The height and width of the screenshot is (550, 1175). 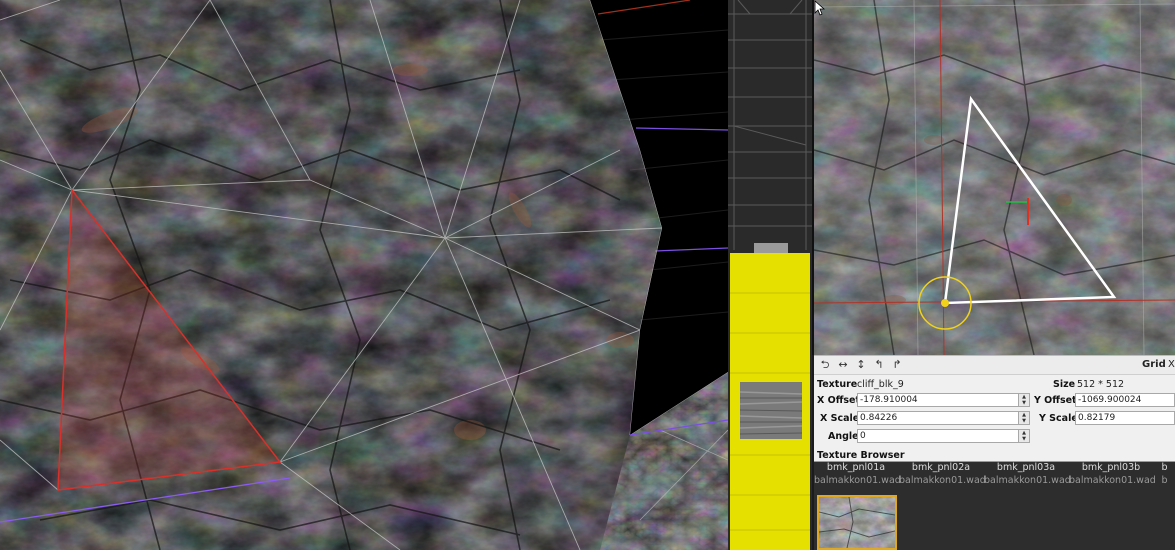 I want to click on x-scale-spinner: ▲ ▼, so click(x=1024, y=418).